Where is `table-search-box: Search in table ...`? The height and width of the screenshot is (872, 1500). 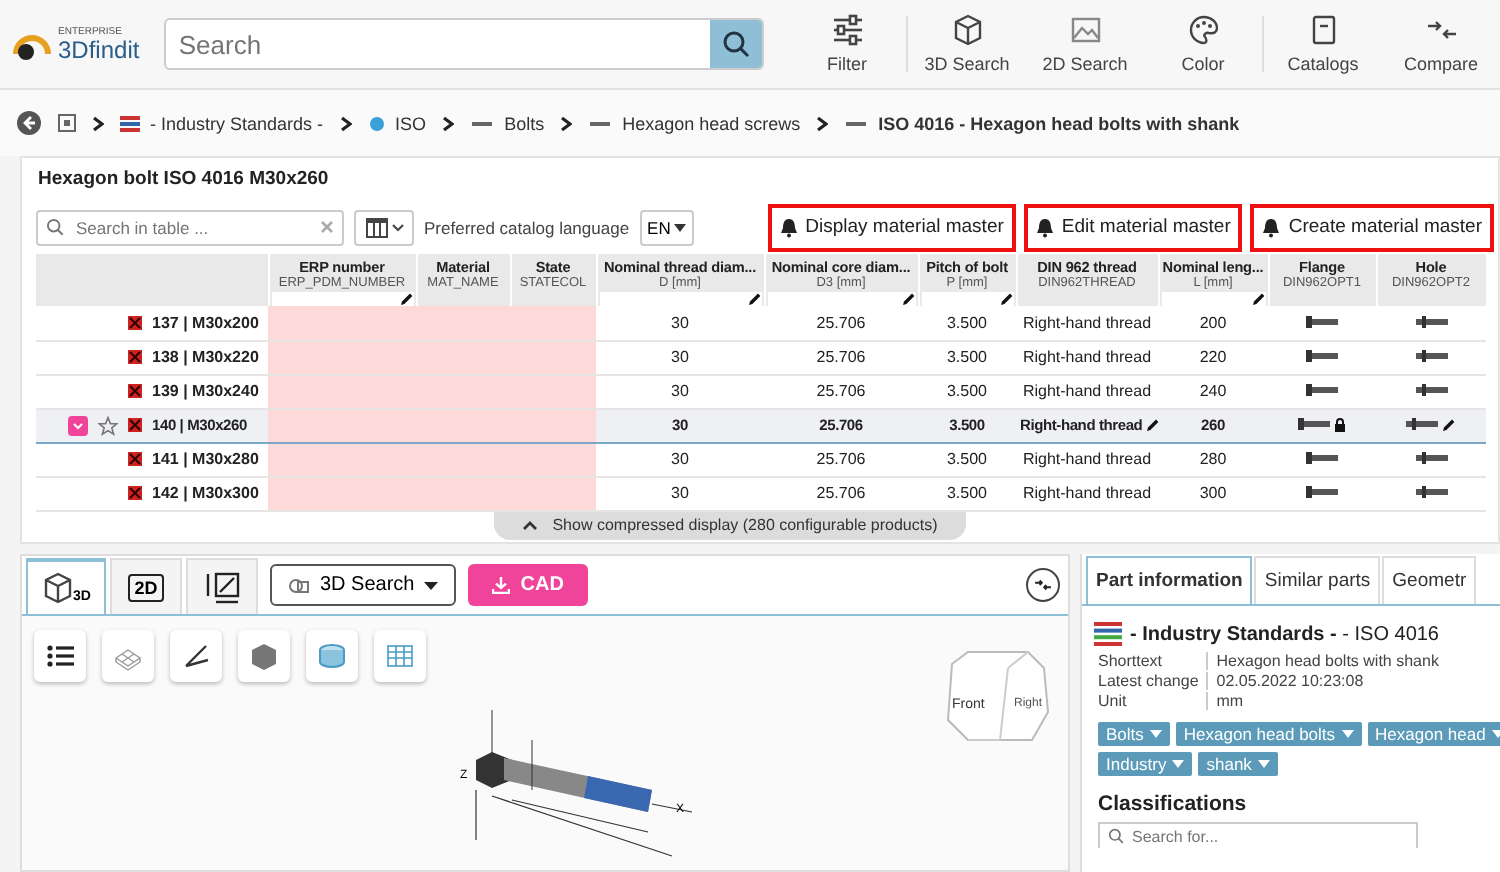 table-search-box: Search in table ... is located at coordinates (190, 227).